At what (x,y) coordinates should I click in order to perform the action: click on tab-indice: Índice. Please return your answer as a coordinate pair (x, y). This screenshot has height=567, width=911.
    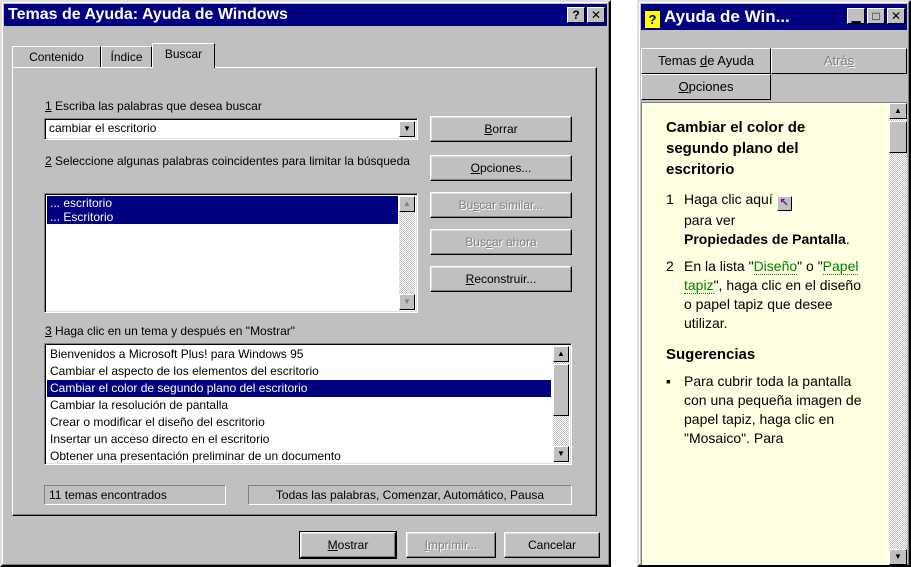
    Looking at the image, I should click on (126, 57).